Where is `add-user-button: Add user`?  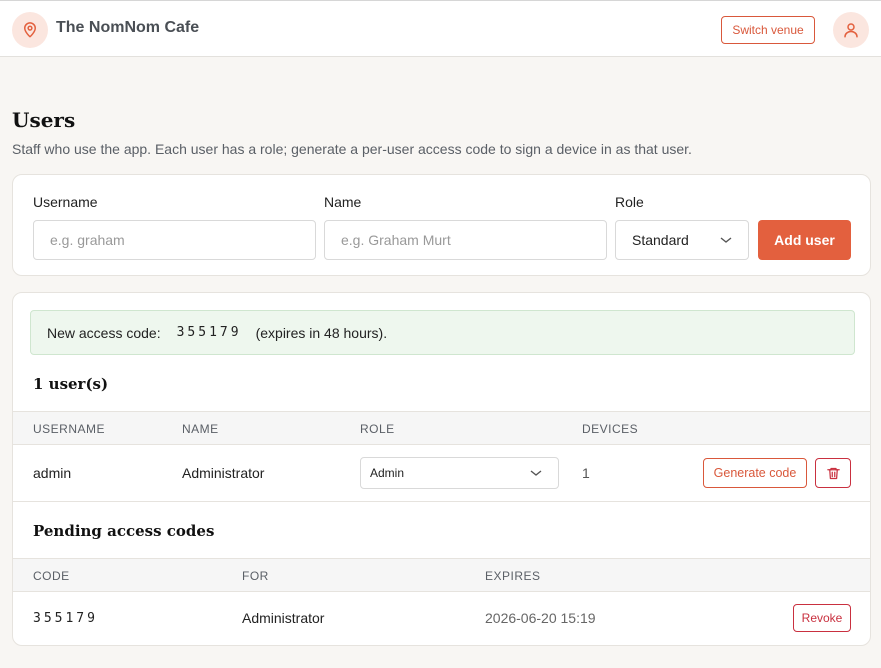
add-user-button: Add user is located at coordinates (804, 240).